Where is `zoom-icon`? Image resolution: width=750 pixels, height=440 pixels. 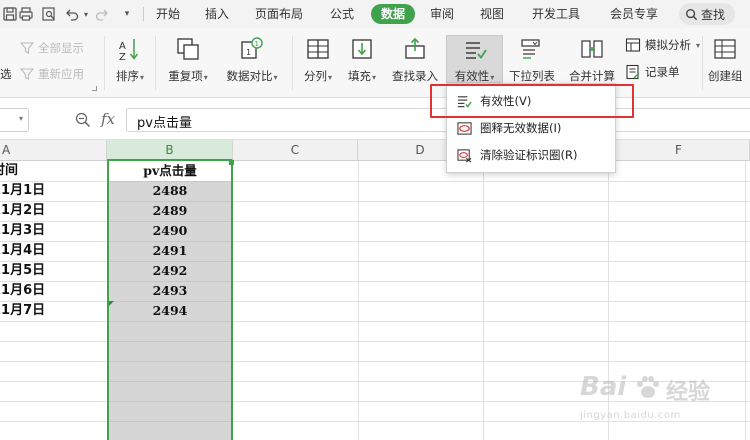
zoom-icon is located at coordinates (83, 120).